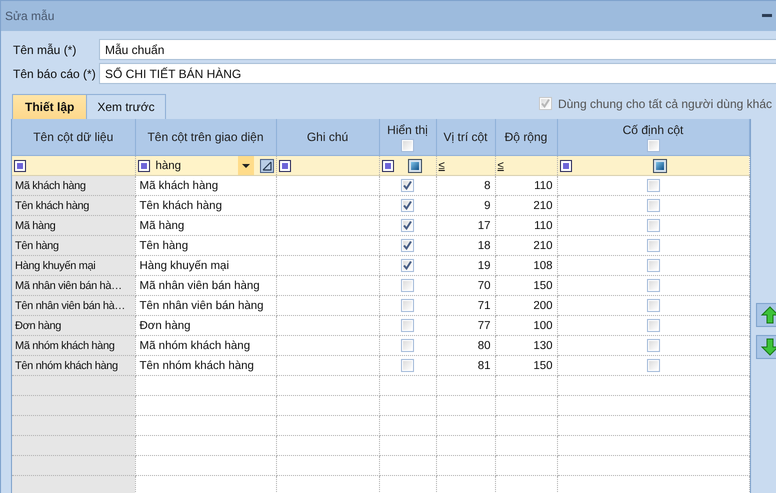 The width and height of the screenshot is (776, 493). I want to click on text-field: SỔ CHI TIẾT BÁN HÀNG, so click(437, 73).